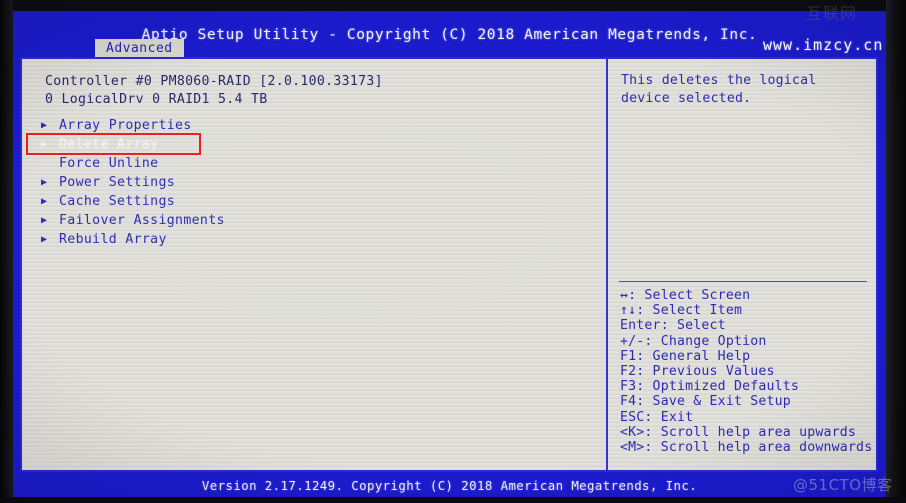 Image resolution: width=906 pixels, height=503 pixels. I want to click on help-key: Enter, so click(640, 326).